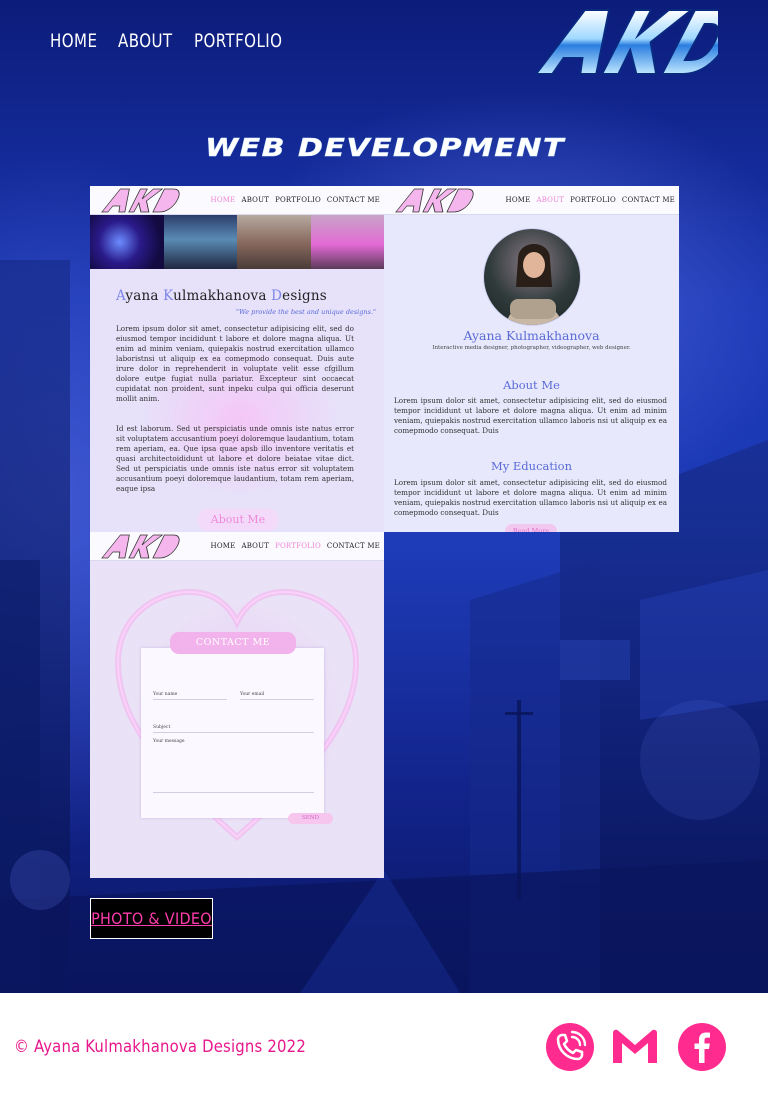 Image resolution: width=768 pixels, height=1100 pixels. Describe the element at coordinates (151, 918) in the screenshot. I see `photo-video-button: PHOTO & VIDEO` at that location.